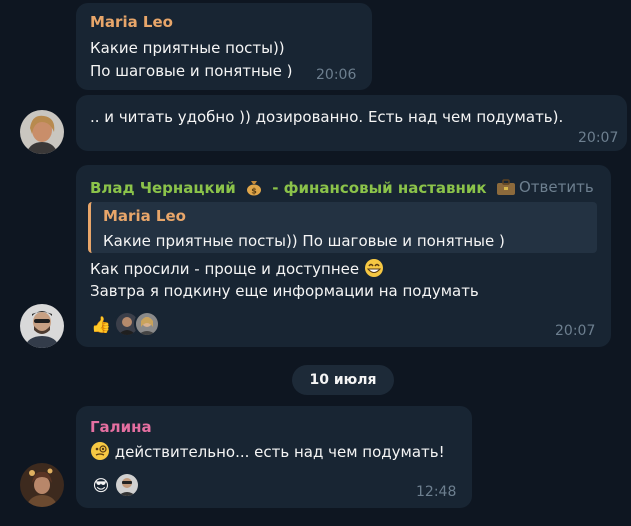  Describe the element at coordinates (42, 132) in the screenshot. I see `avatar-user` at that location.